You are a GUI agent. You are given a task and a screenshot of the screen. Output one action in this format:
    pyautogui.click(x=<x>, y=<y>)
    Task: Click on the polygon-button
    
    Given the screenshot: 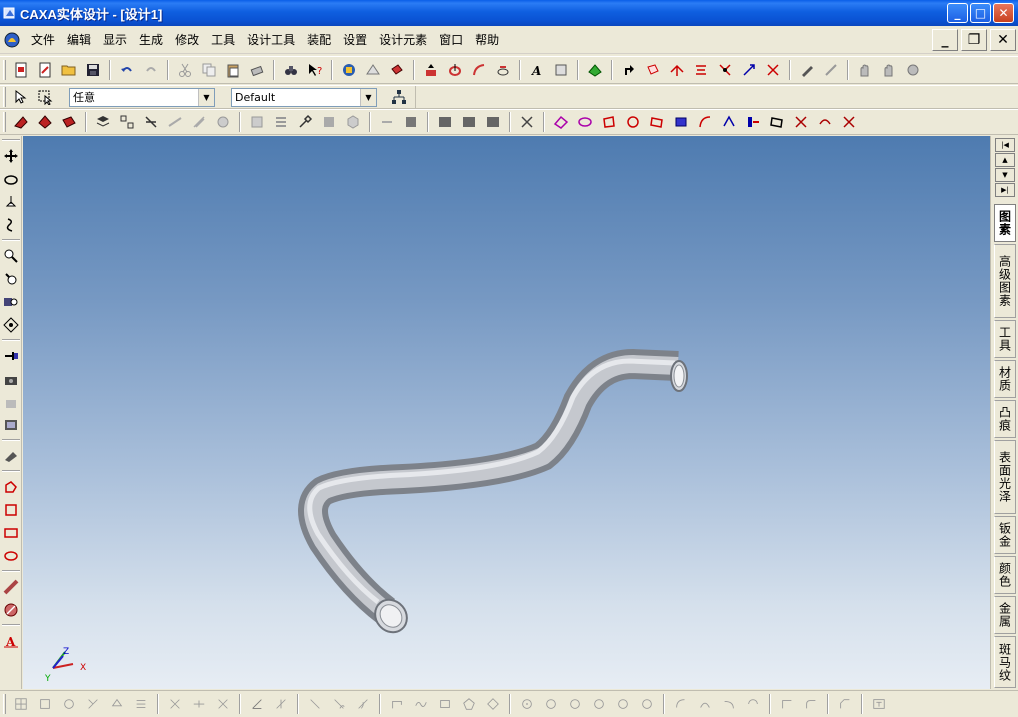 What is the action you would take?
    pyautogui.click(x=469, y=704)
    